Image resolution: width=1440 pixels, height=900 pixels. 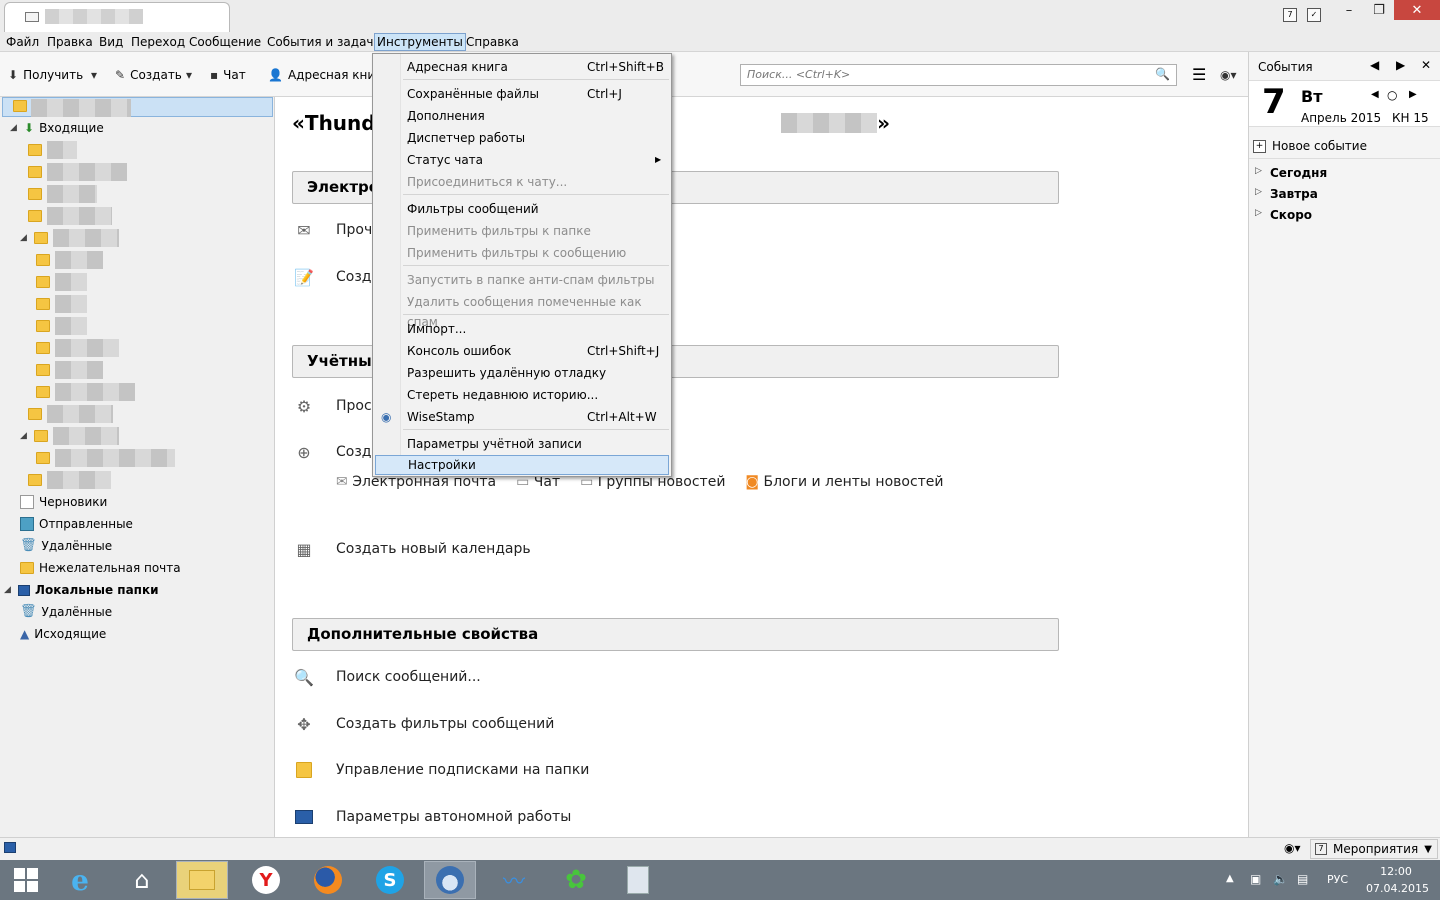 I want to click on menuitem-wisestamp: ◉ WiseStamp Ctrl+Alt+W, so click(x=522, y=417).